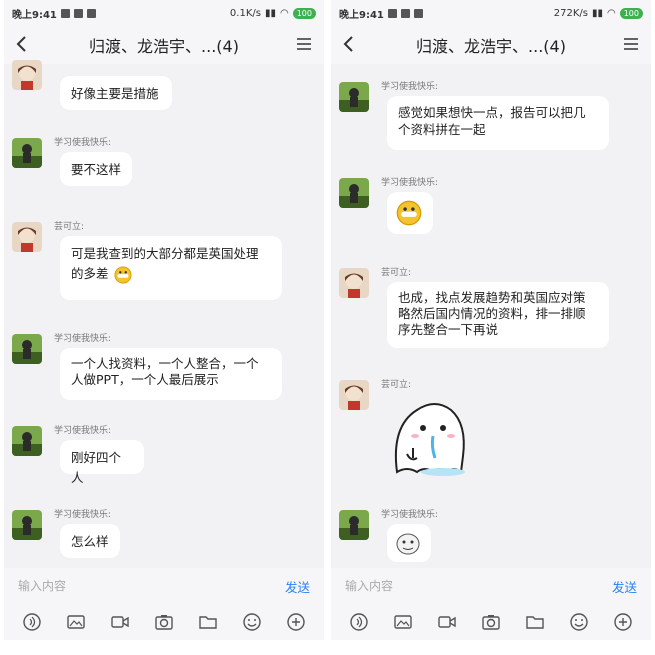 The width and height of the screenshot is (655, 655). I want to click on message-text-line-2: 人做PPT，一个人最后展示, so click(145, 379).